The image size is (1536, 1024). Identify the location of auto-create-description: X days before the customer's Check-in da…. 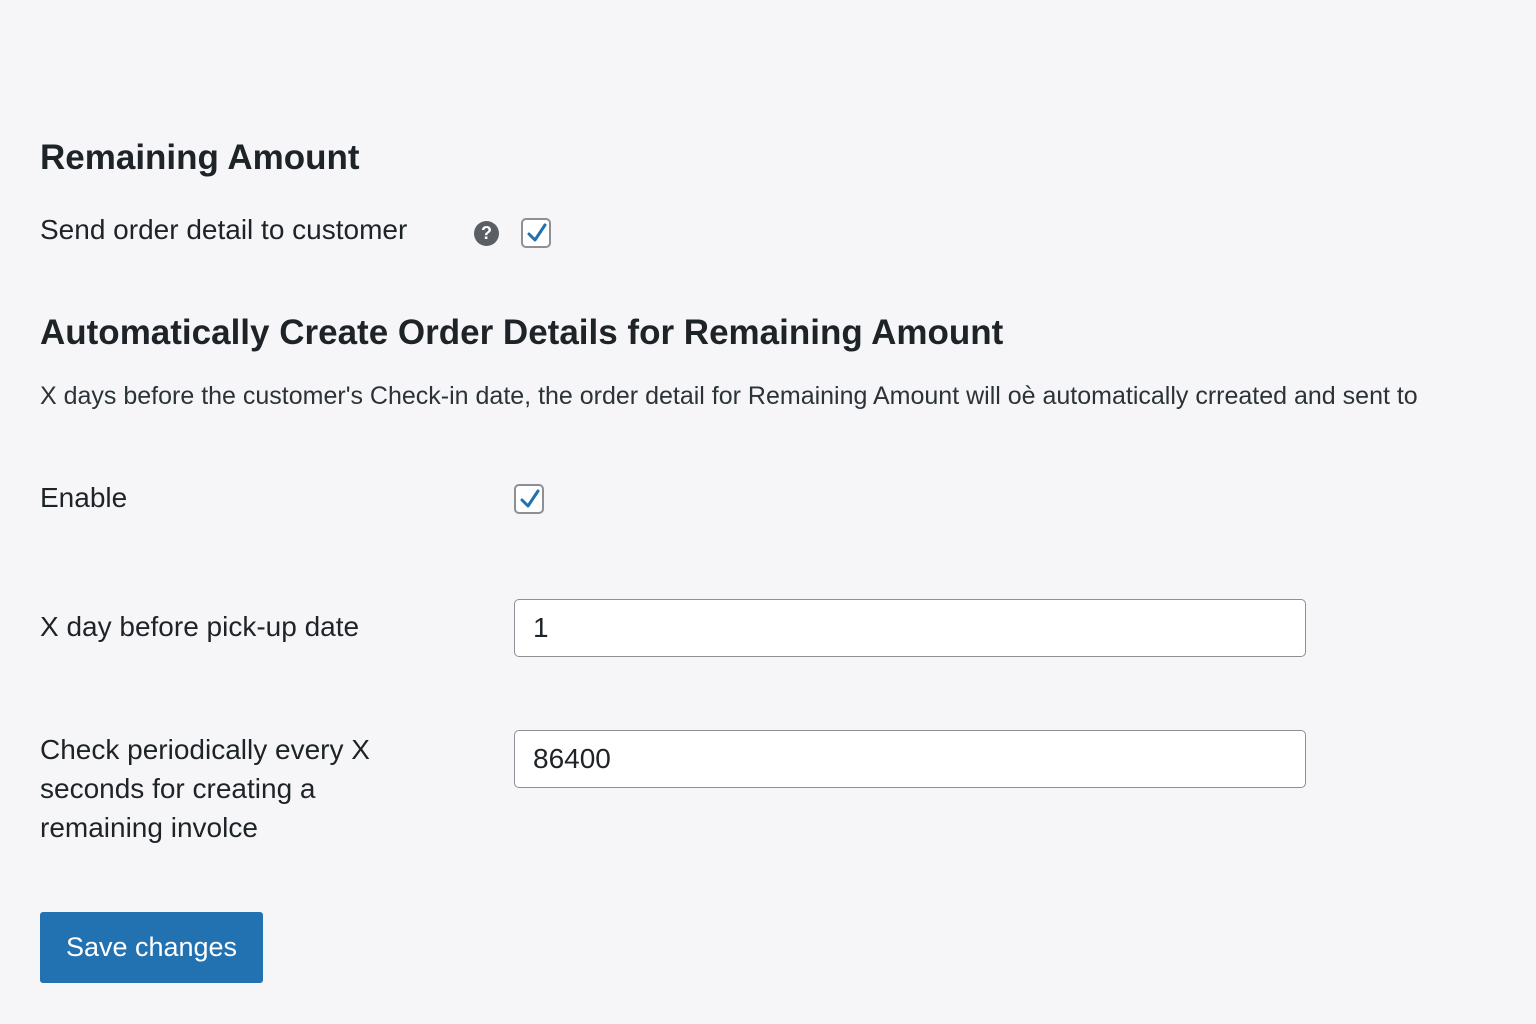
(729, 396).